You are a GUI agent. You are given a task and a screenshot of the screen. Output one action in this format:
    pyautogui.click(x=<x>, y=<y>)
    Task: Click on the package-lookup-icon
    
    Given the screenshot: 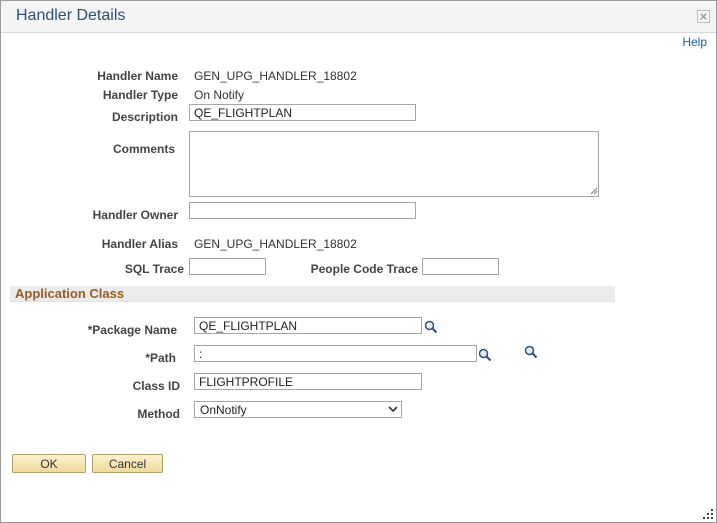 What is the action you would take?
    pyautogui.click(x=431, y=327)
    